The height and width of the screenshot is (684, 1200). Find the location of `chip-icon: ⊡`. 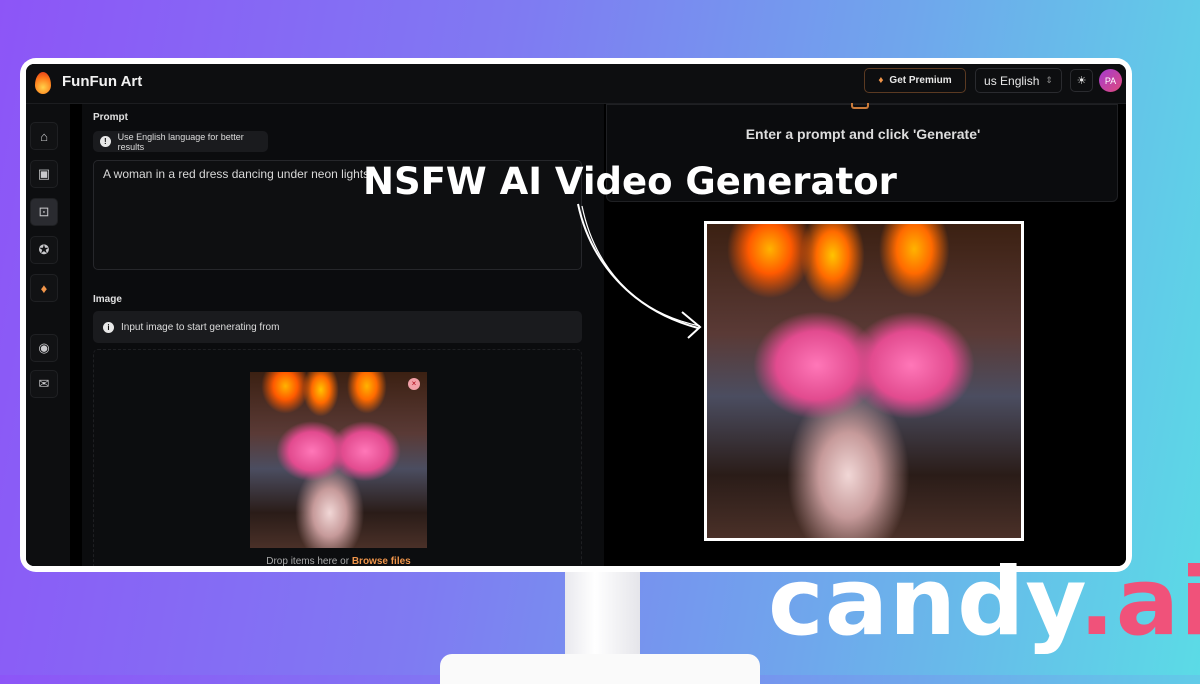

chip-icon: ⊡ is located at coordinates (44, 211).